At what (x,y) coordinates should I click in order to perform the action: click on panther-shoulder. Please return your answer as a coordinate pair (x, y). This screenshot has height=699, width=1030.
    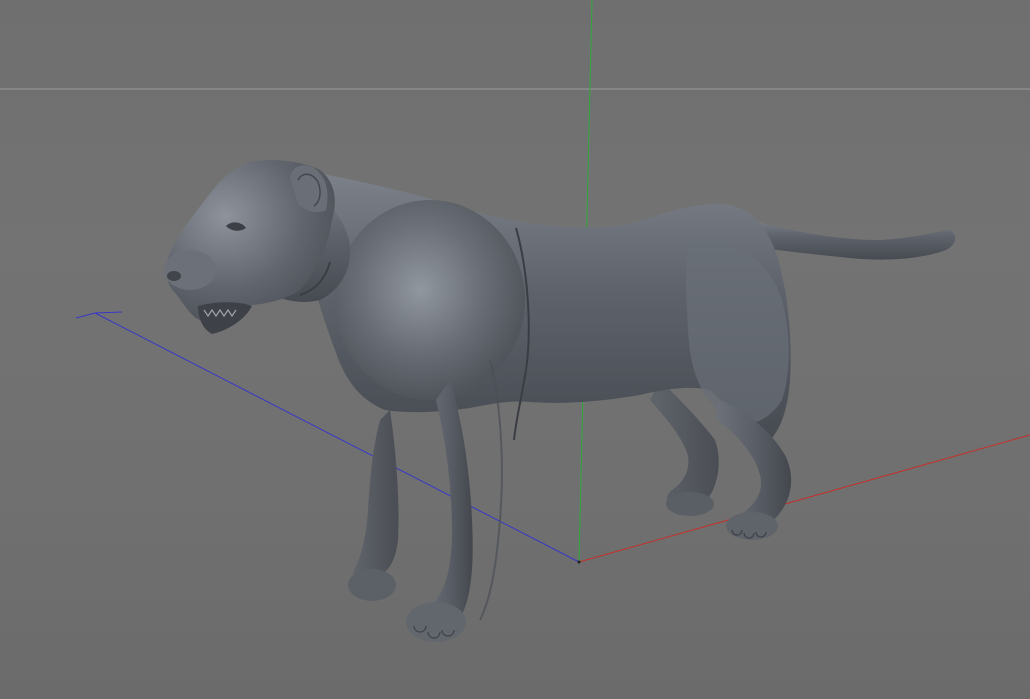
    Looking at the image, I should click on (430, 300).